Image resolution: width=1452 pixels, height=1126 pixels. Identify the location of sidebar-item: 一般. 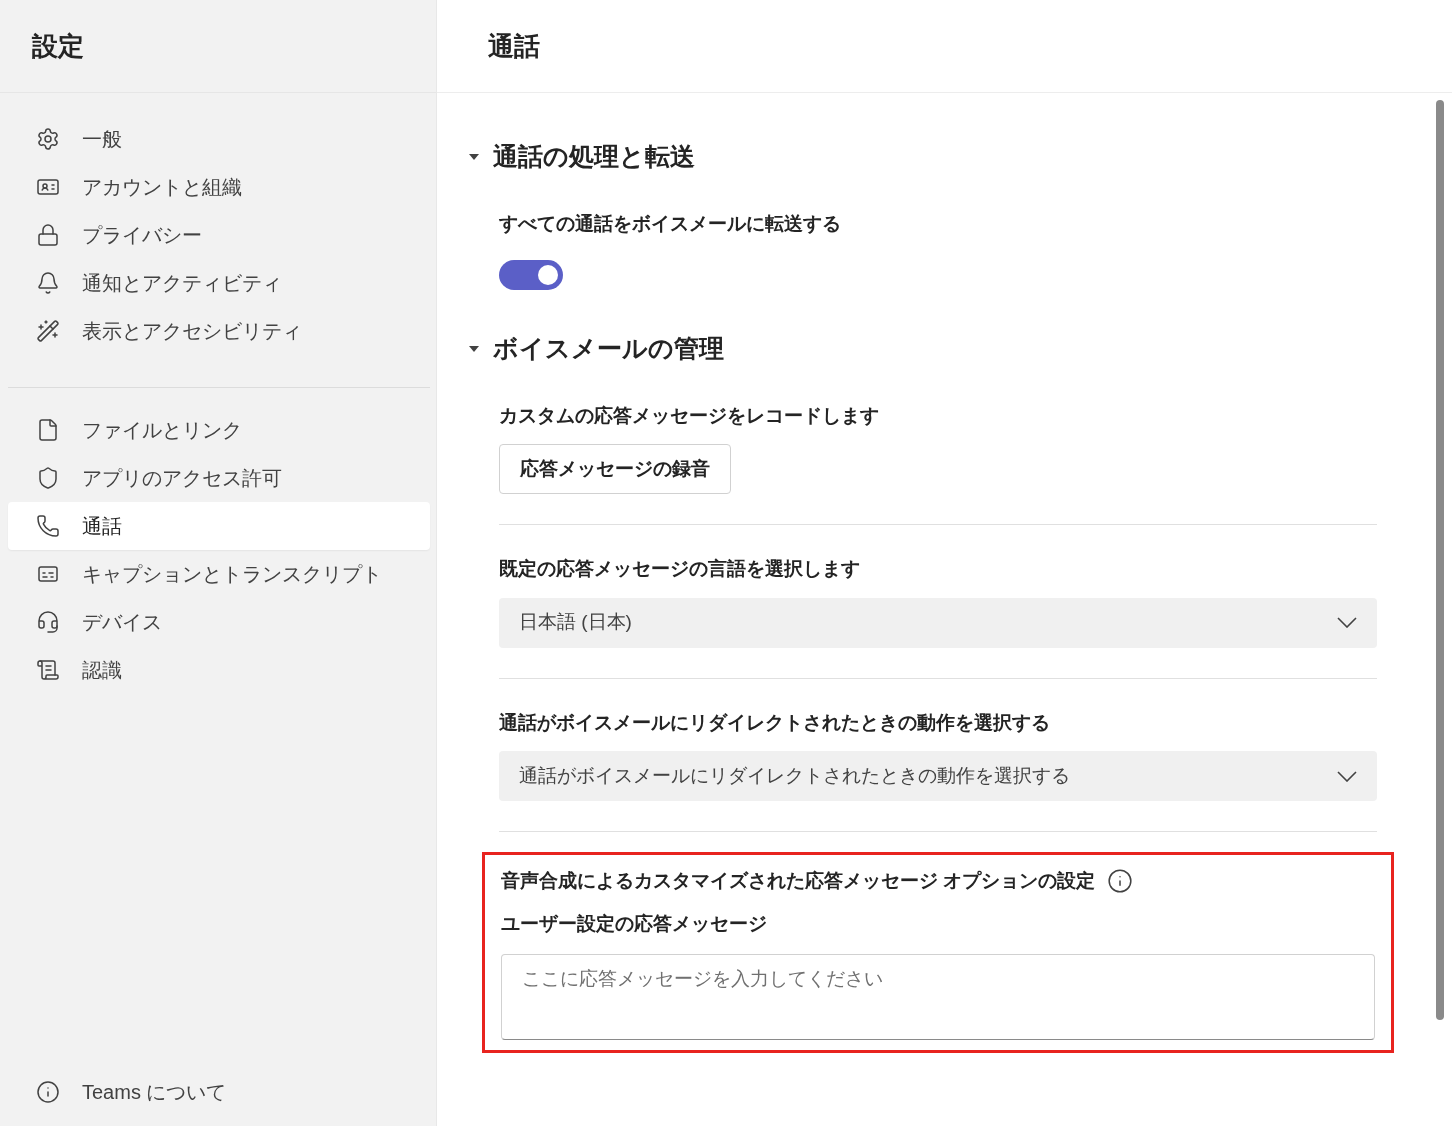
(219, 139).